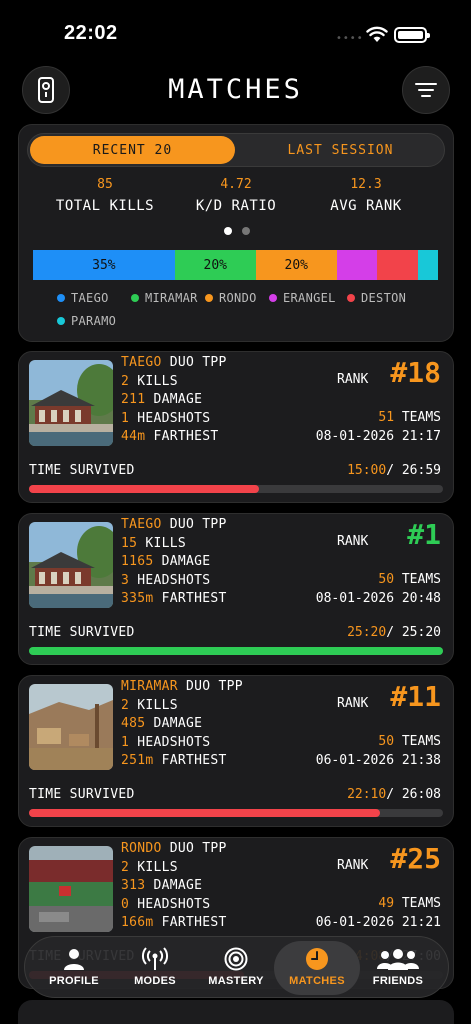  What do you see at coordinates (105, 195) in the screenshot?
I see `stat-total-kills: 85 TOTAL KILLS` at bounding box center [105, 195].